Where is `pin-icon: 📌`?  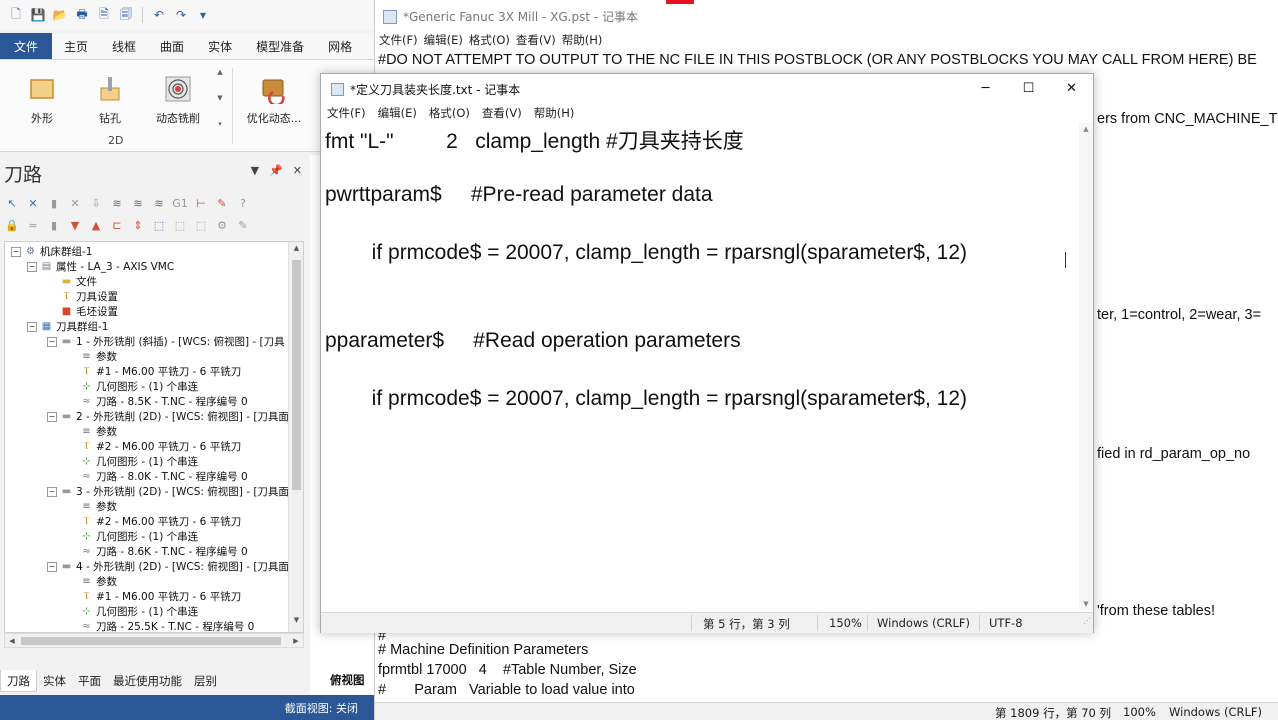
pin-icon: 📌 is located at coordinates (276, 170).